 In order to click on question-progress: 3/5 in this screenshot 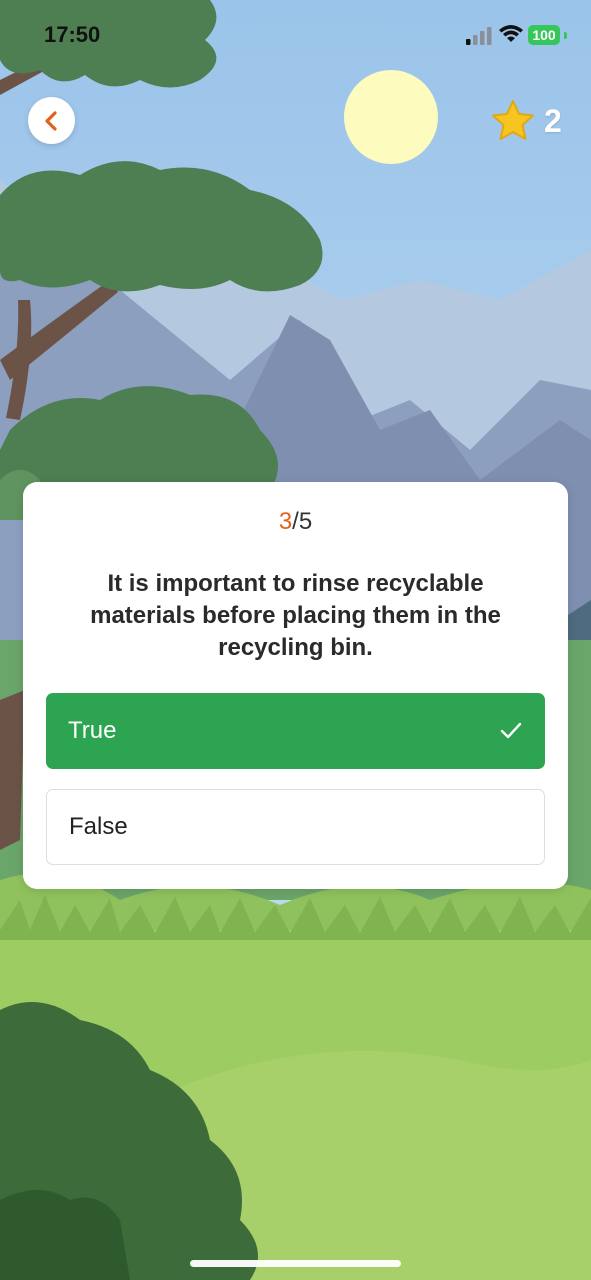, I will do `click(295, 522)`.